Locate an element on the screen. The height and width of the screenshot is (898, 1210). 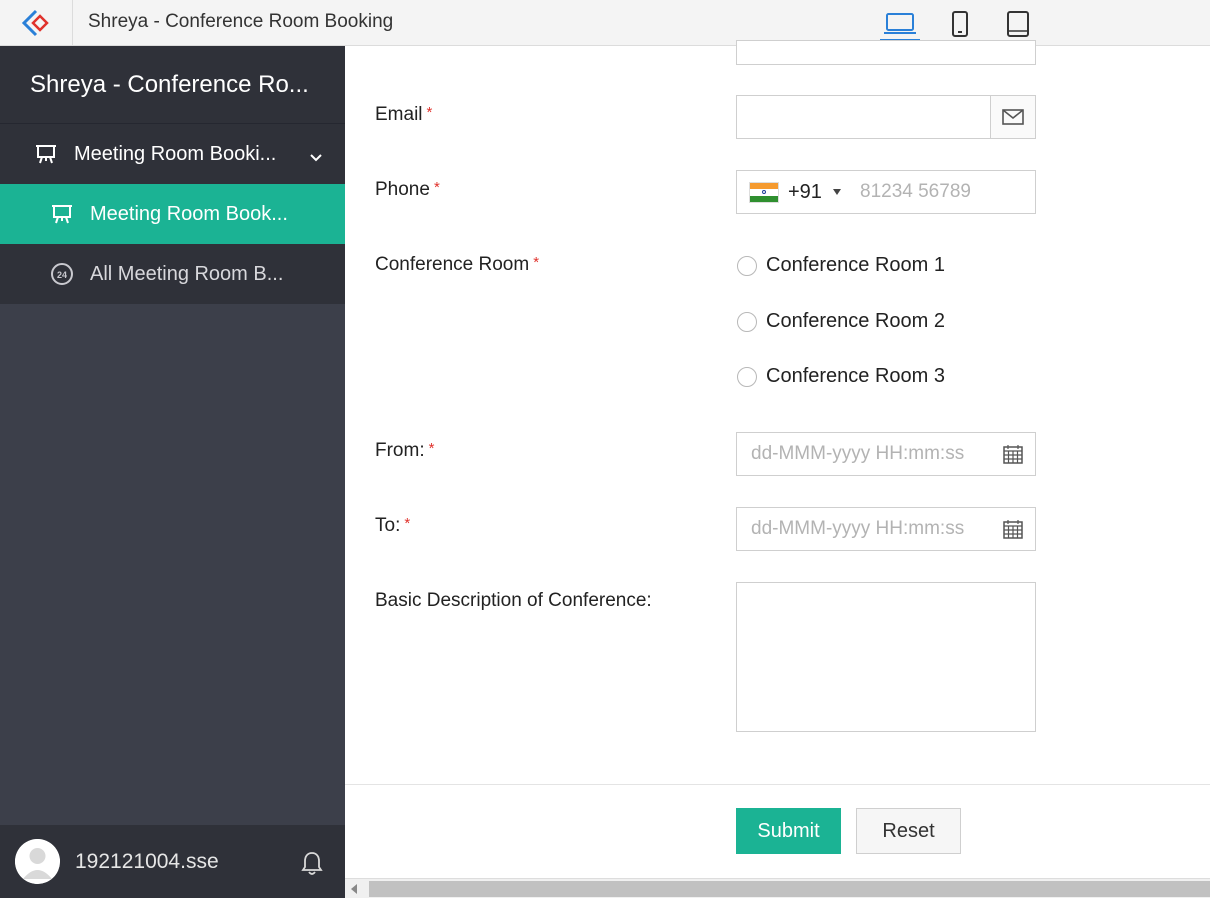
room-option-1: Conference Room 1 is located at coordinates (841, 265).